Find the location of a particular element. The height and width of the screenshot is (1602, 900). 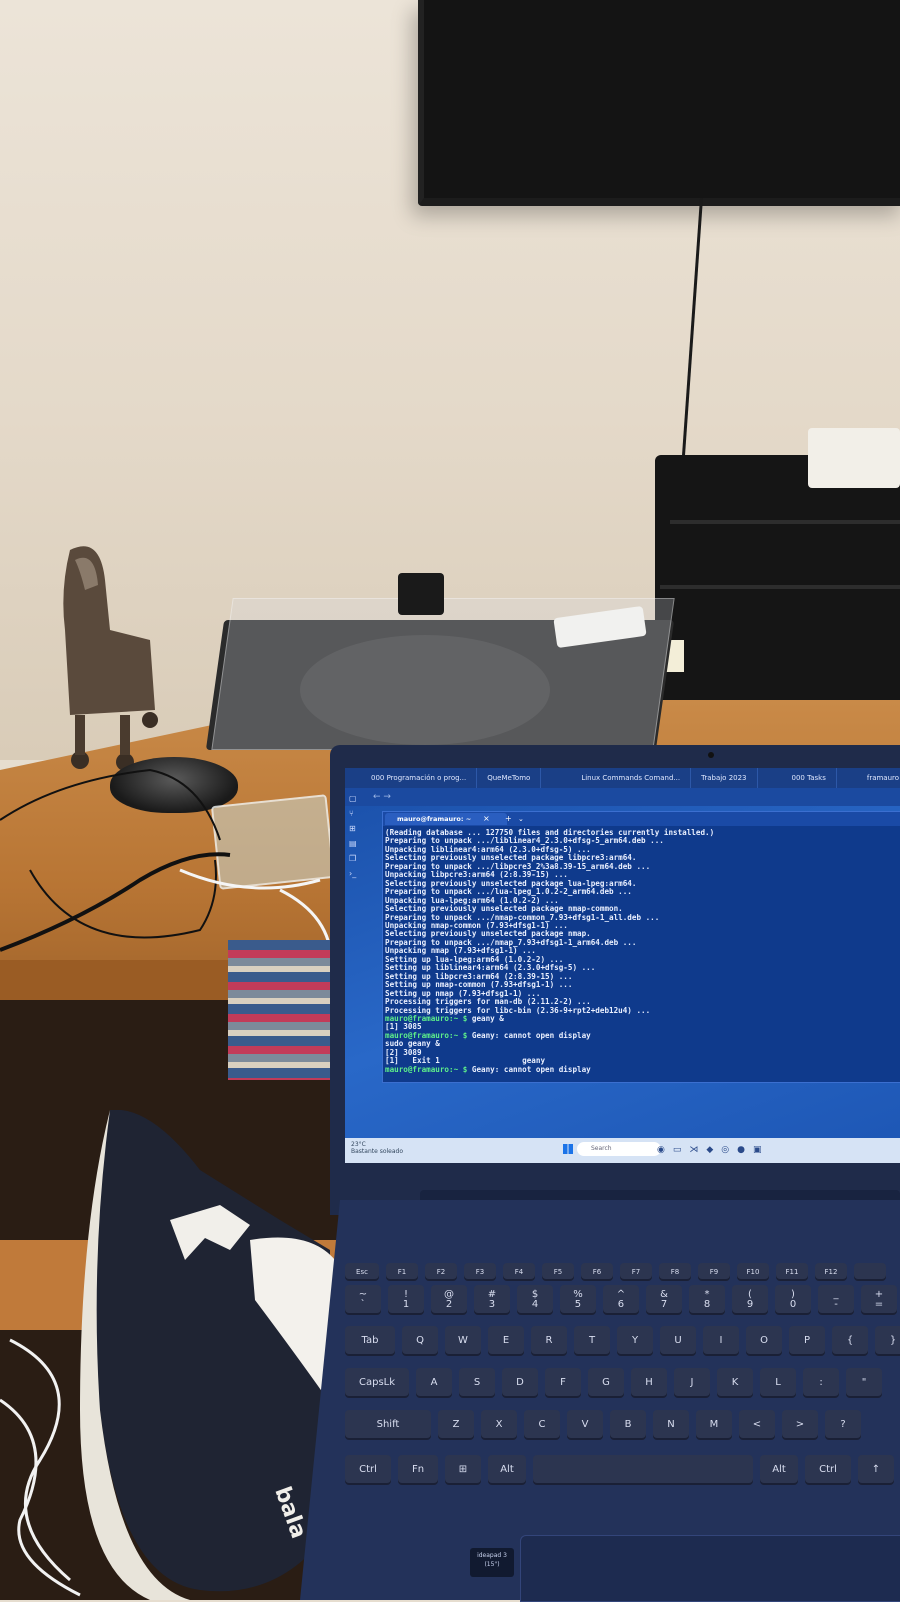

keyboard-key: M is located at coordinates (714, 1425).